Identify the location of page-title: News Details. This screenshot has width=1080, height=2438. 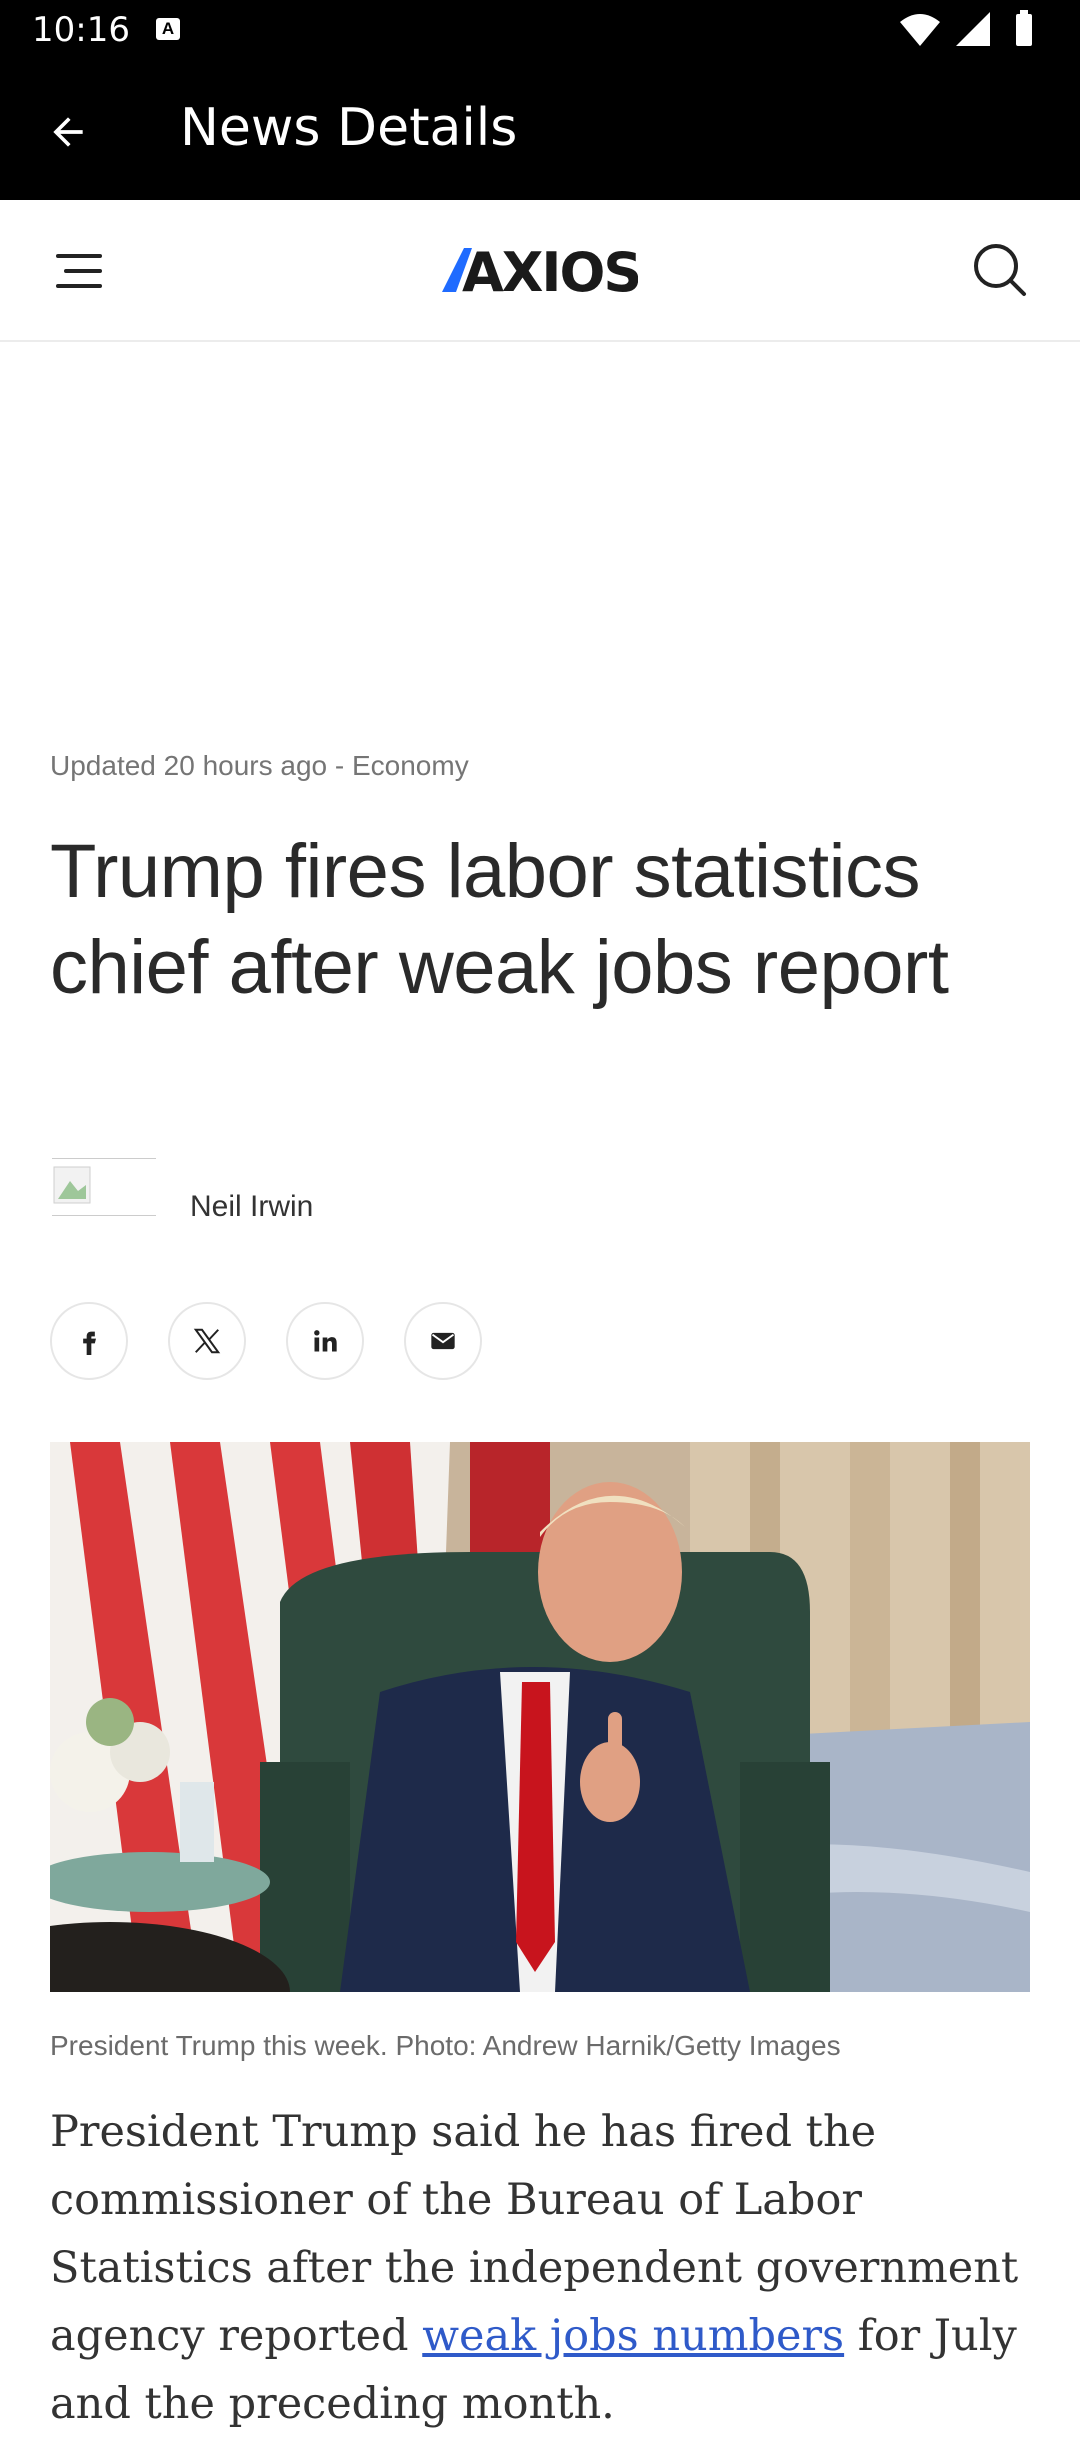
(349, 128).